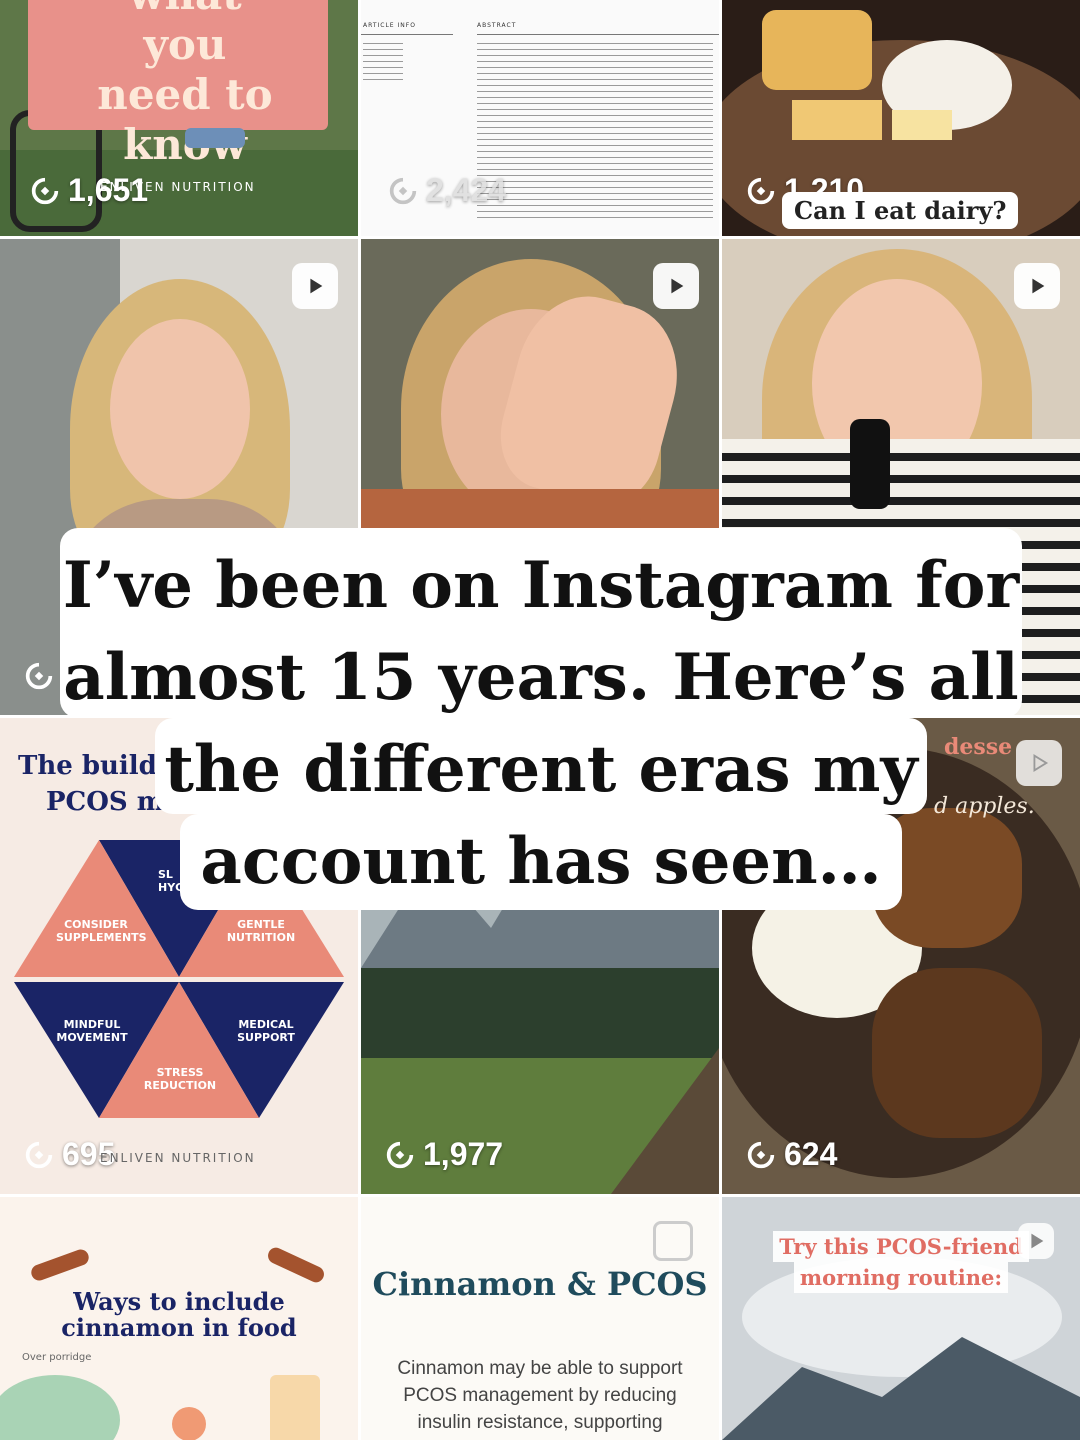 Image resolution: width=1080 pixels, height=1440 pixels. Describe the element at coordinates (922, 125) in the screenshot. I see `butter-block` at that location.